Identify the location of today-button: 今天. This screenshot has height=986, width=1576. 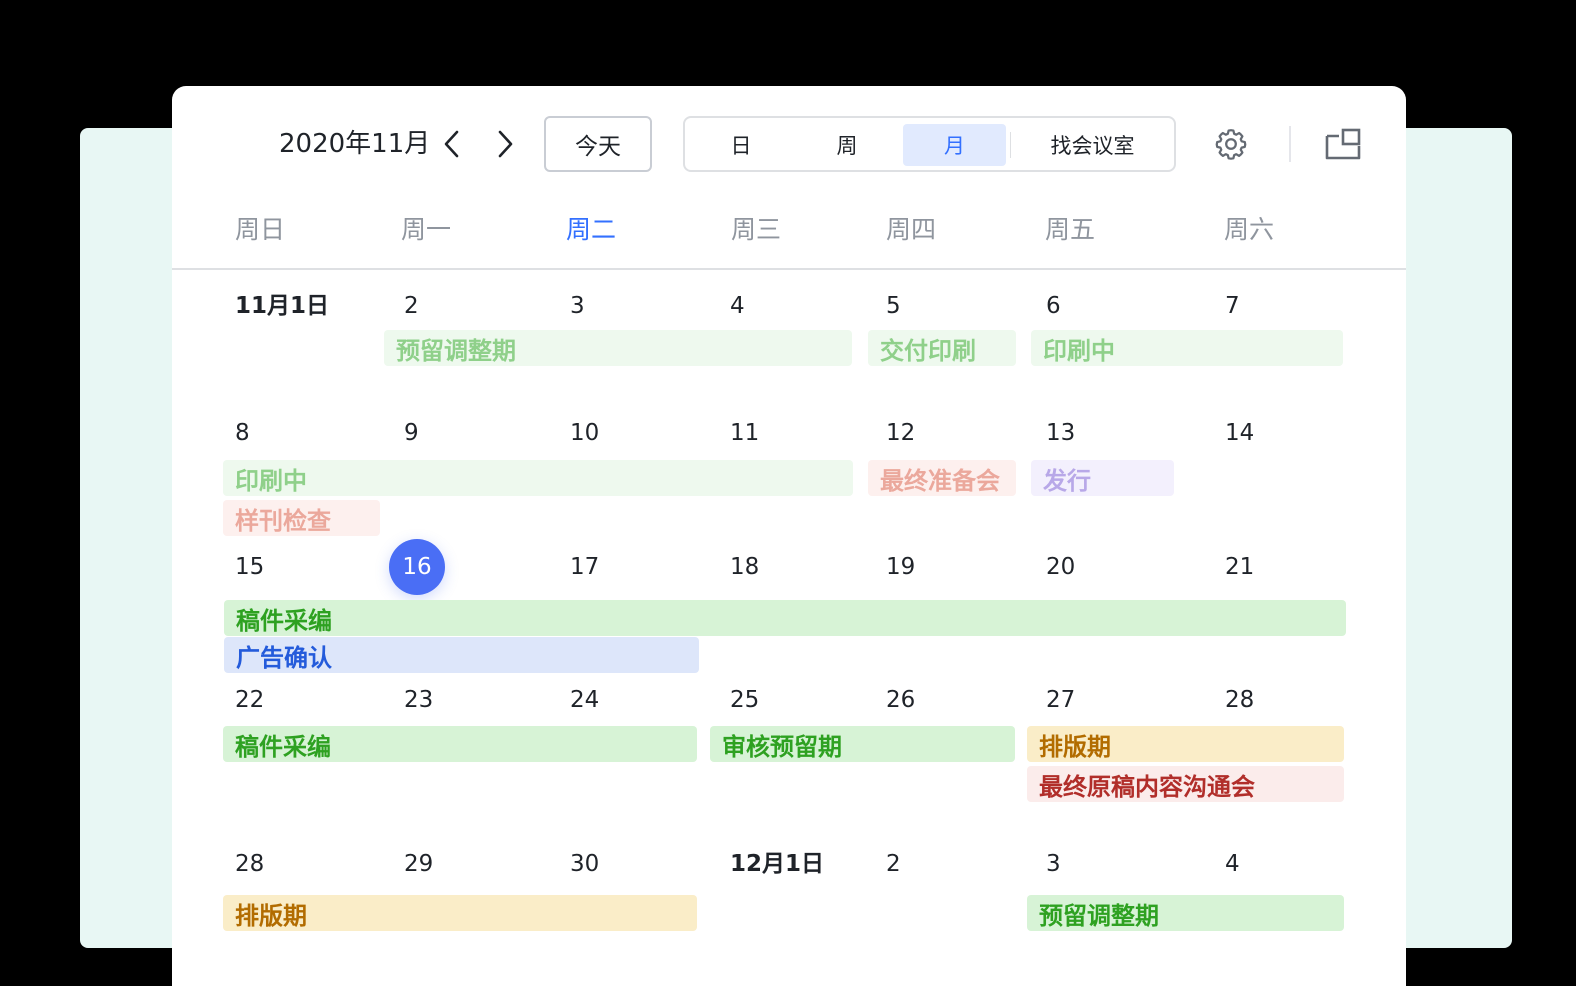
(598, 144).